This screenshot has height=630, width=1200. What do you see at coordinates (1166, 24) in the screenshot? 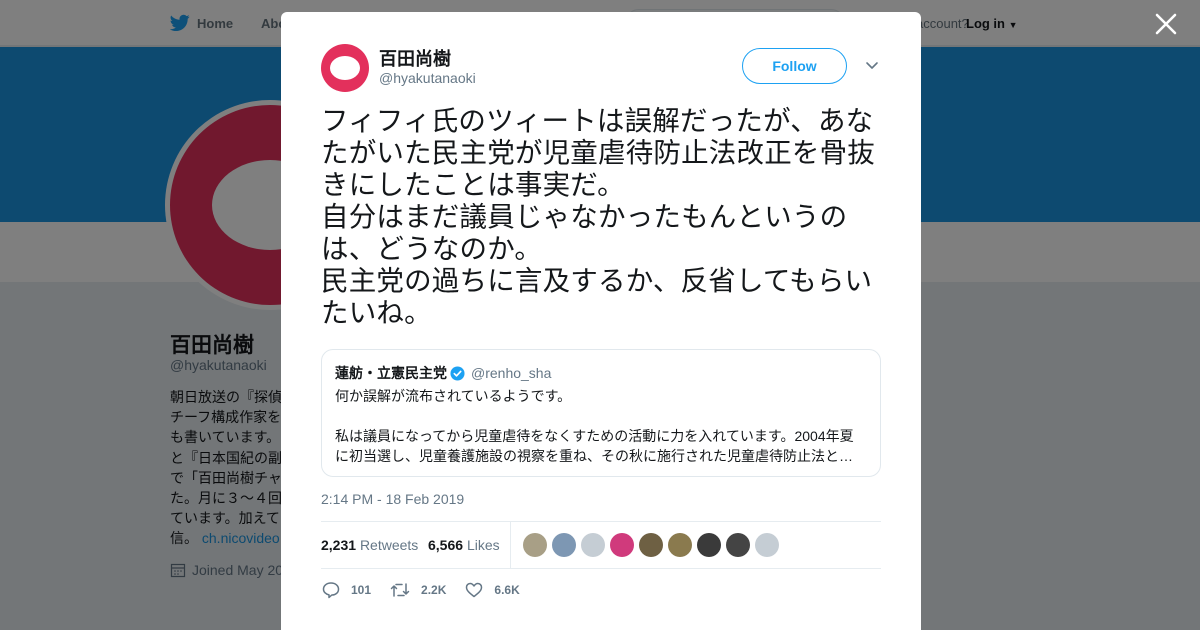
I see `close-icon` at bounding box center [1166, 24].